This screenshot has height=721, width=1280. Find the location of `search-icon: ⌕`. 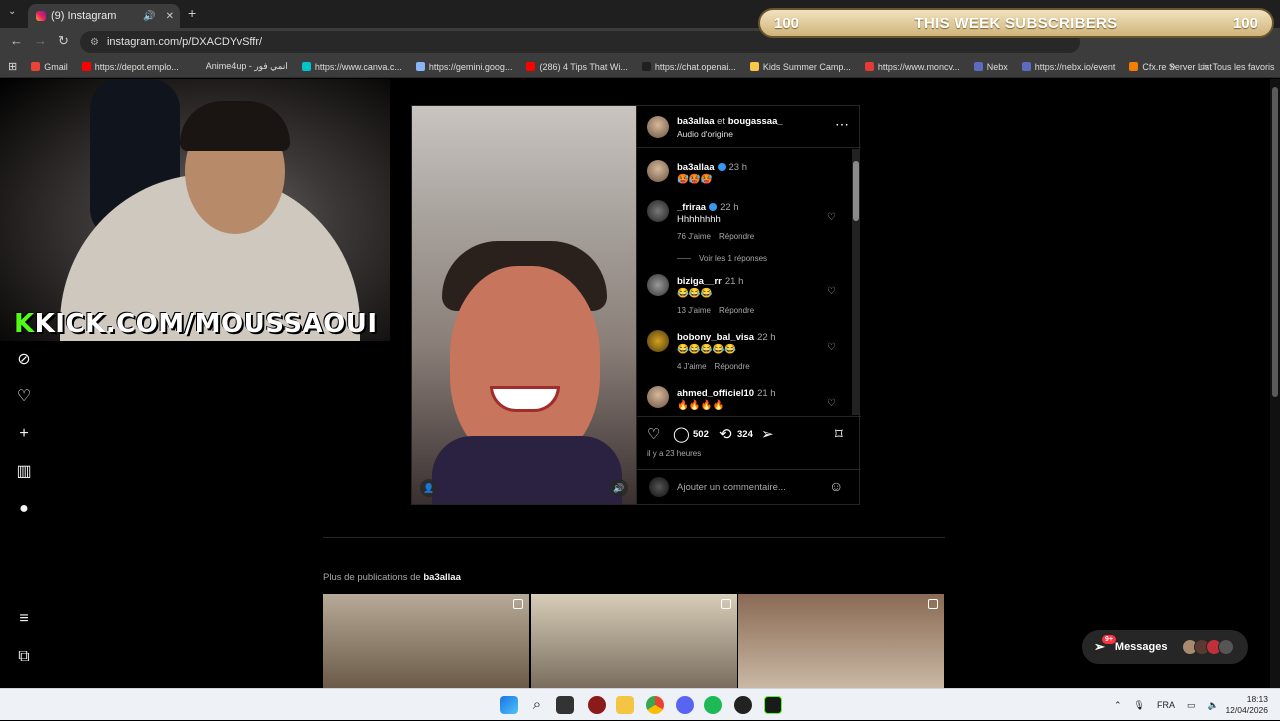

search-icon: ⌕ is located at coordinates (537, 705).